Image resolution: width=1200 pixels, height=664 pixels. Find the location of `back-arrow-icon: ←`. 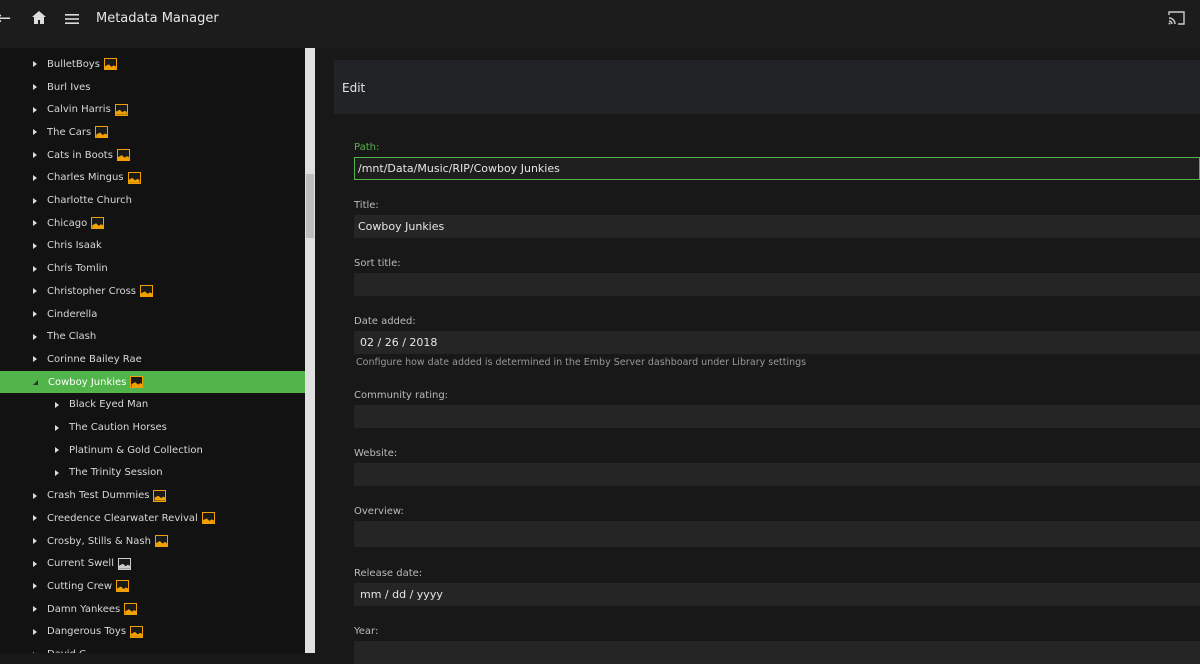

back-arrow-icon: ← is located at coordinates (5, 19).